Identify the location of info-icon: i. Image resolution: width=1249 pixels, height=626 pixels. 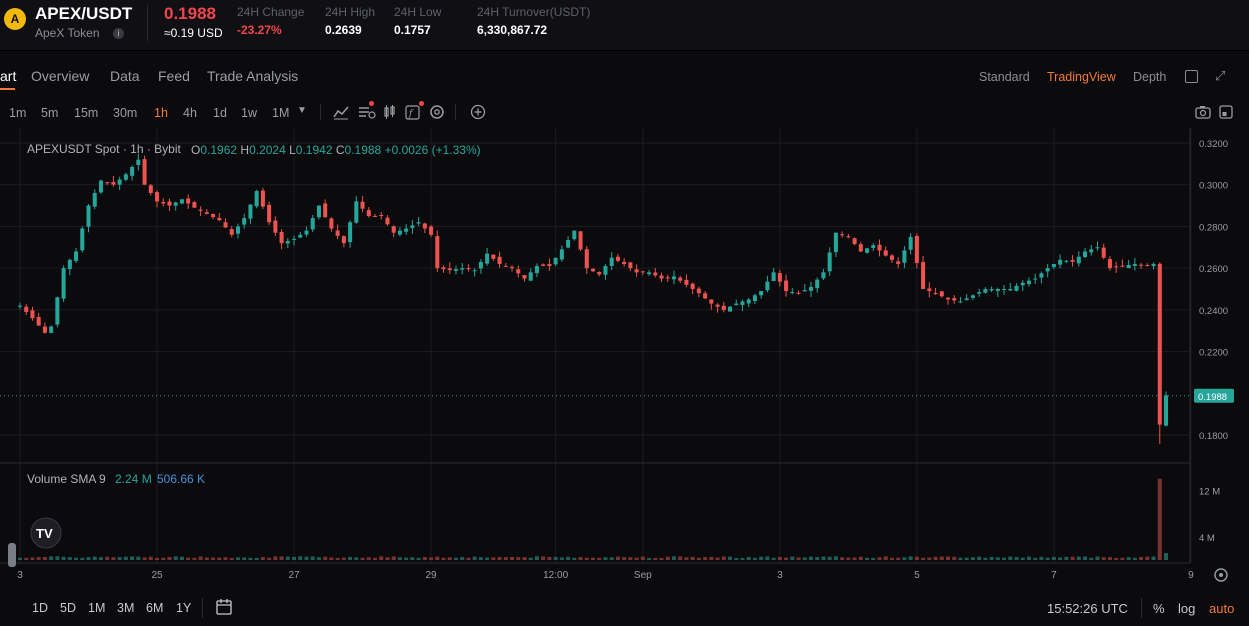
(118, 33).